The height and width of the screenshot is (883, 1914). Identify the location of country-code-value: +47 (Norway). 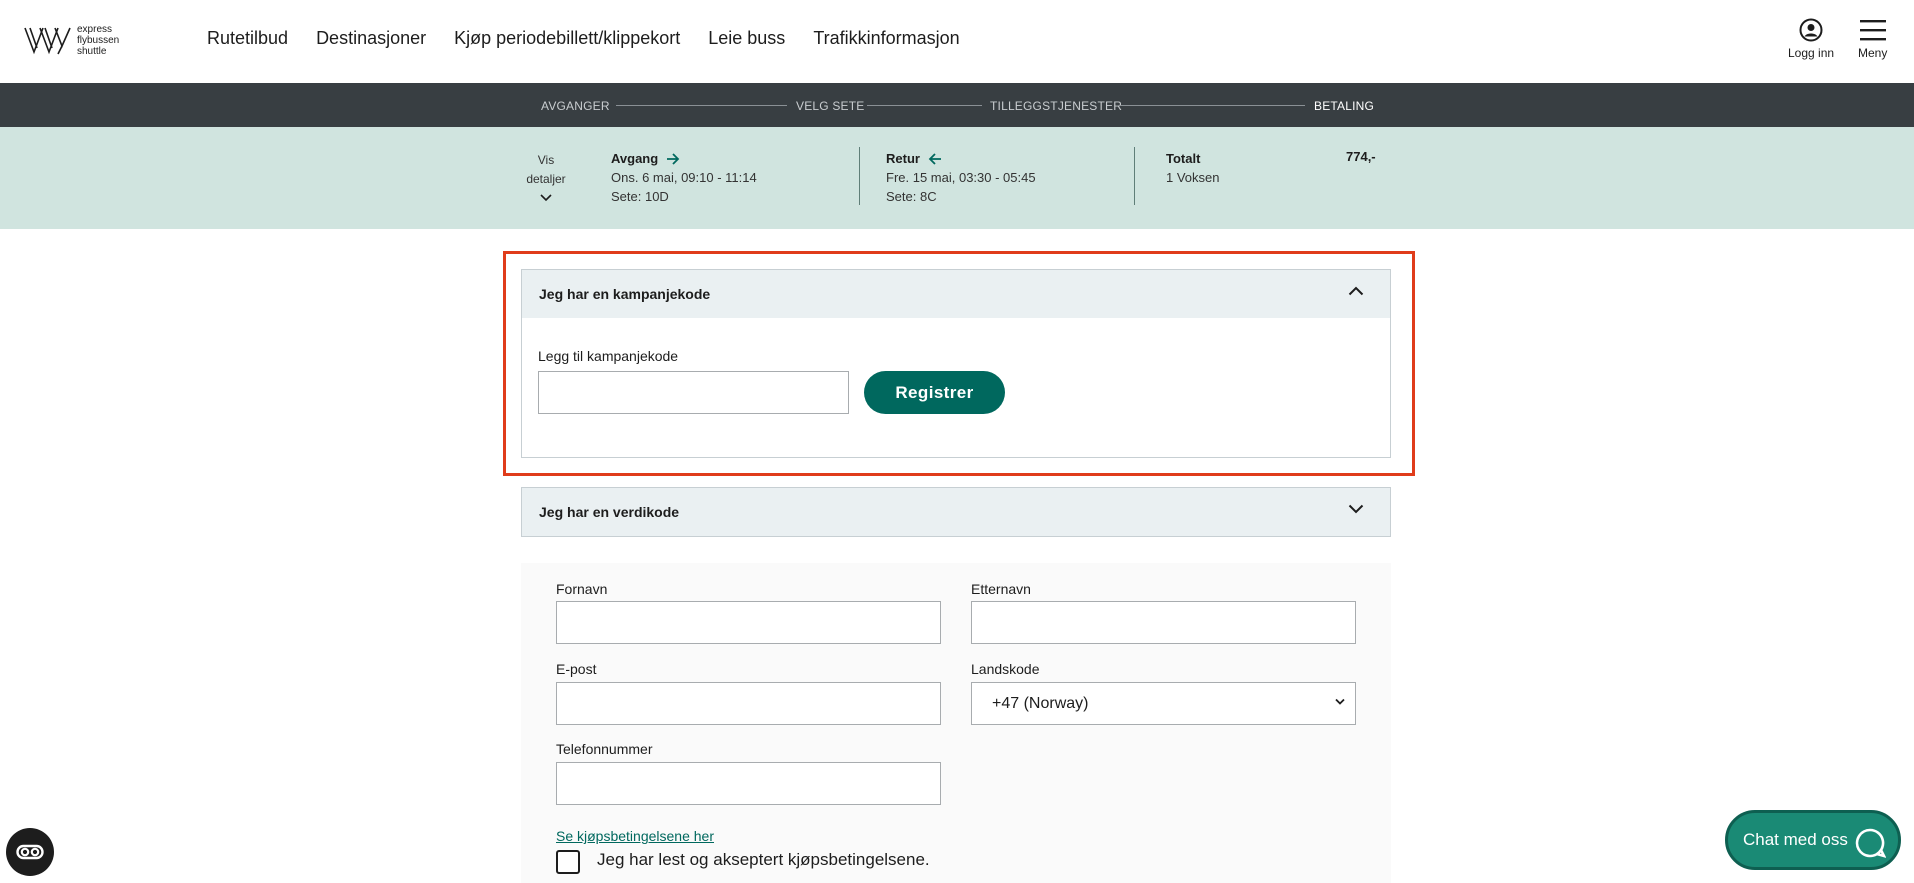
(1040, 703).